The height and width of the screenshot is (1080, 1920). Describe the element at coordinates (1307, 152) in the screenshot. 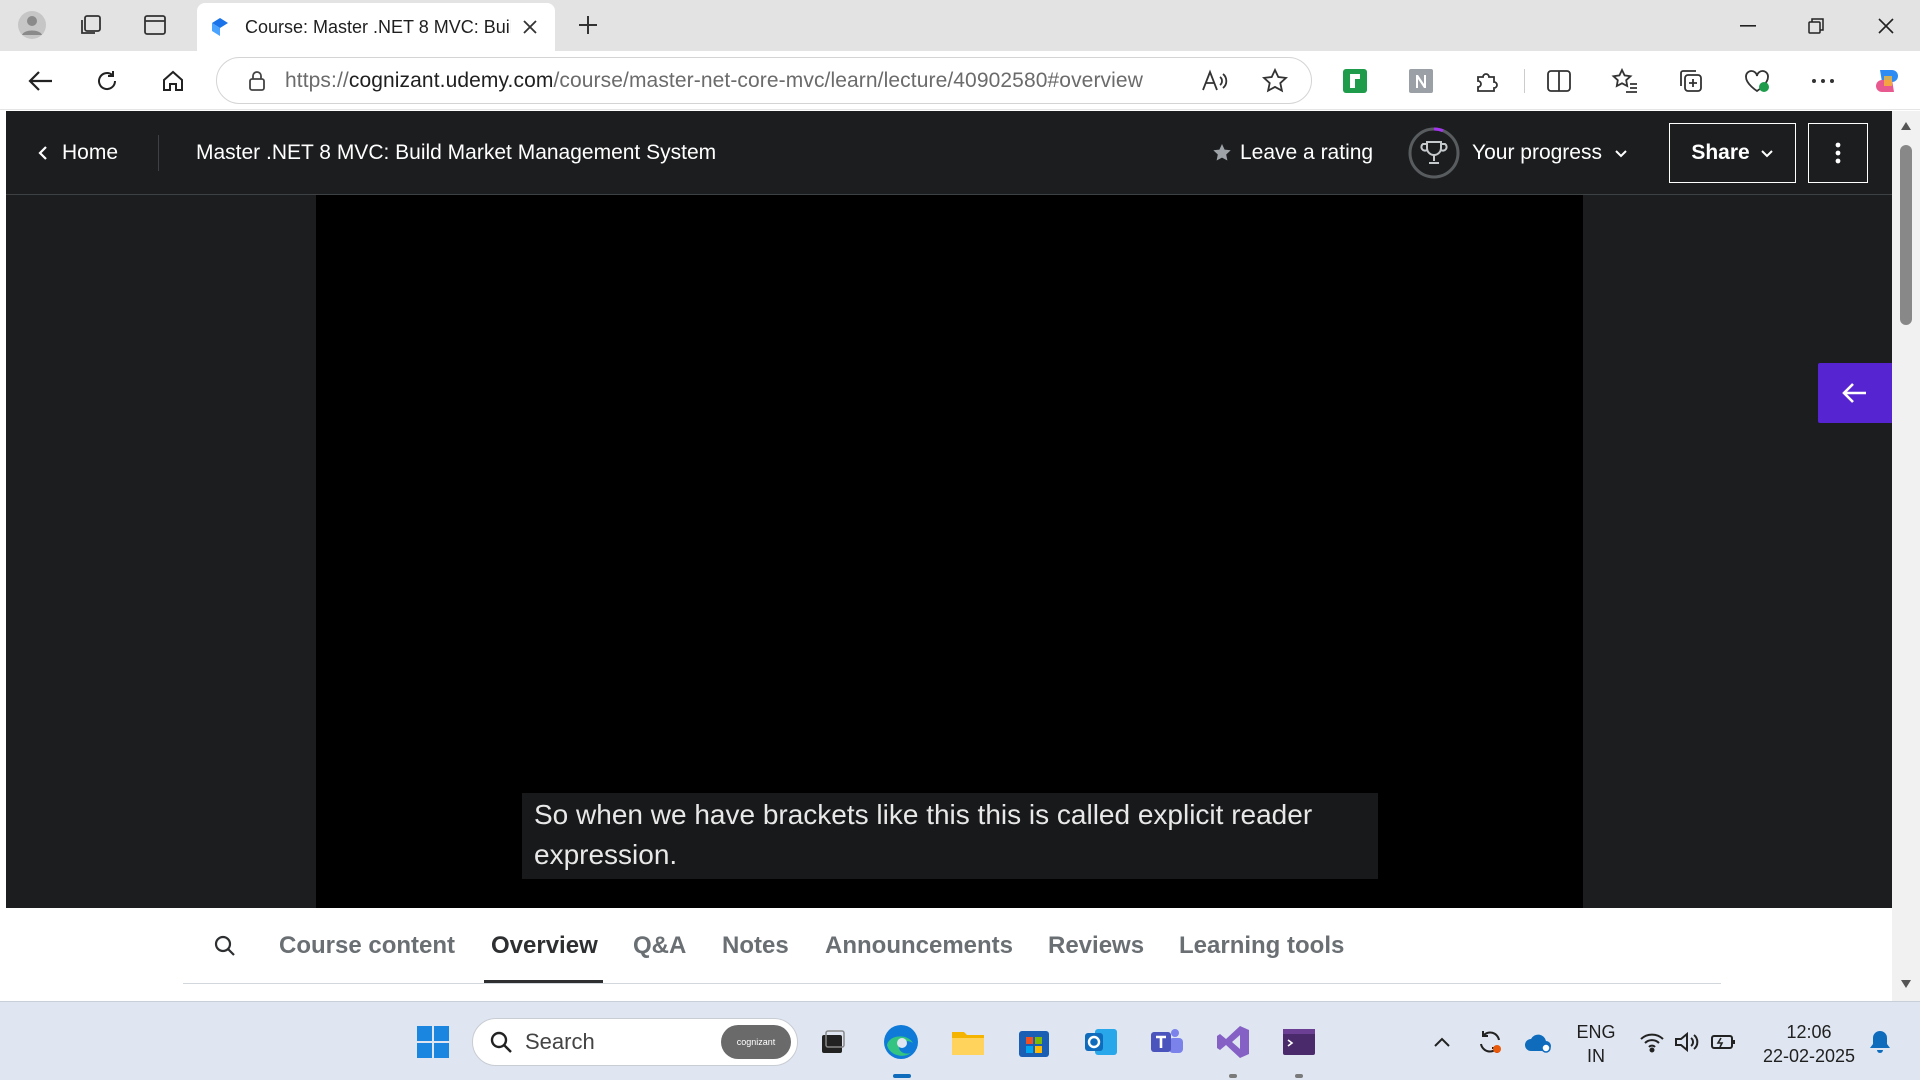

I see `rating-label: Leave a rating` at that location.